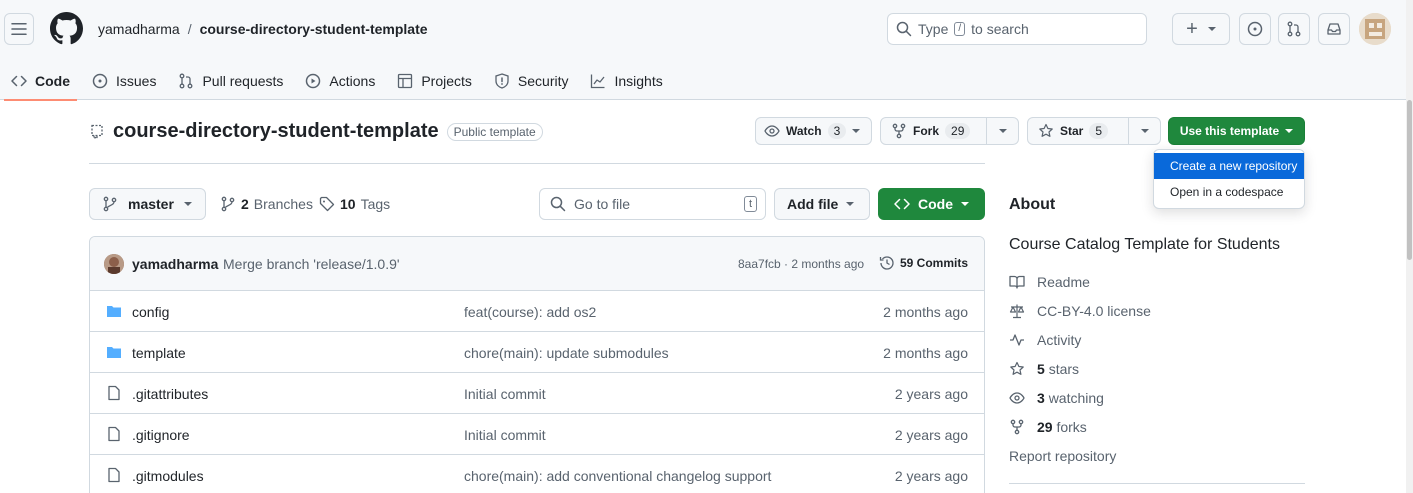 This screenshot has width=1413, height=493. What do you see at coordinates (772, 131) in the screenshot?
I see `eye-icon` at bounding box center [772, 131].